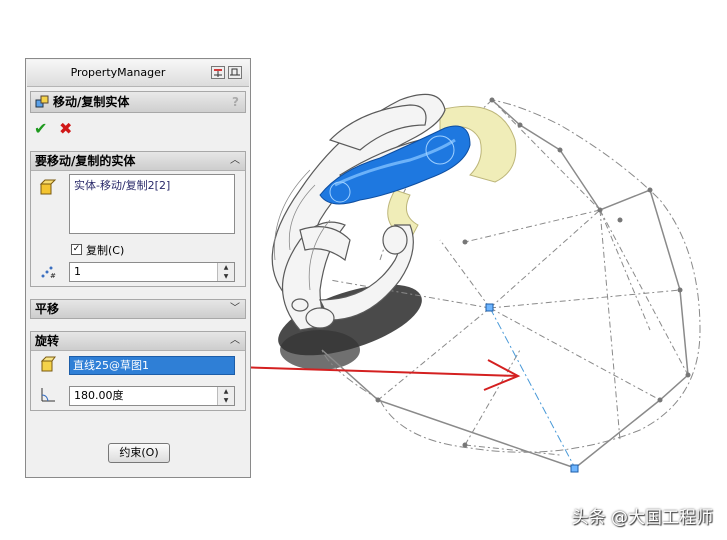  What do you see at coordinates (138, 161) in the screenshot?
I see `bodies-group-header: 要移动/复制的实体 ︿` at bounding box center [138, 161].